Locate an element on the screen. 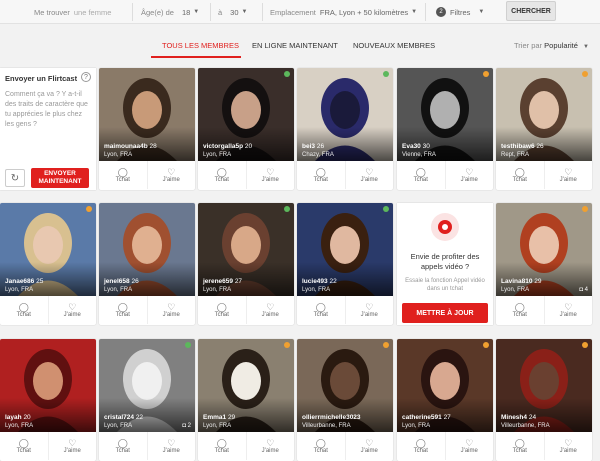 The image size is (600, 461). send-now-button: ENVOYER MAINTENANT is located at coordinates (60, 178).